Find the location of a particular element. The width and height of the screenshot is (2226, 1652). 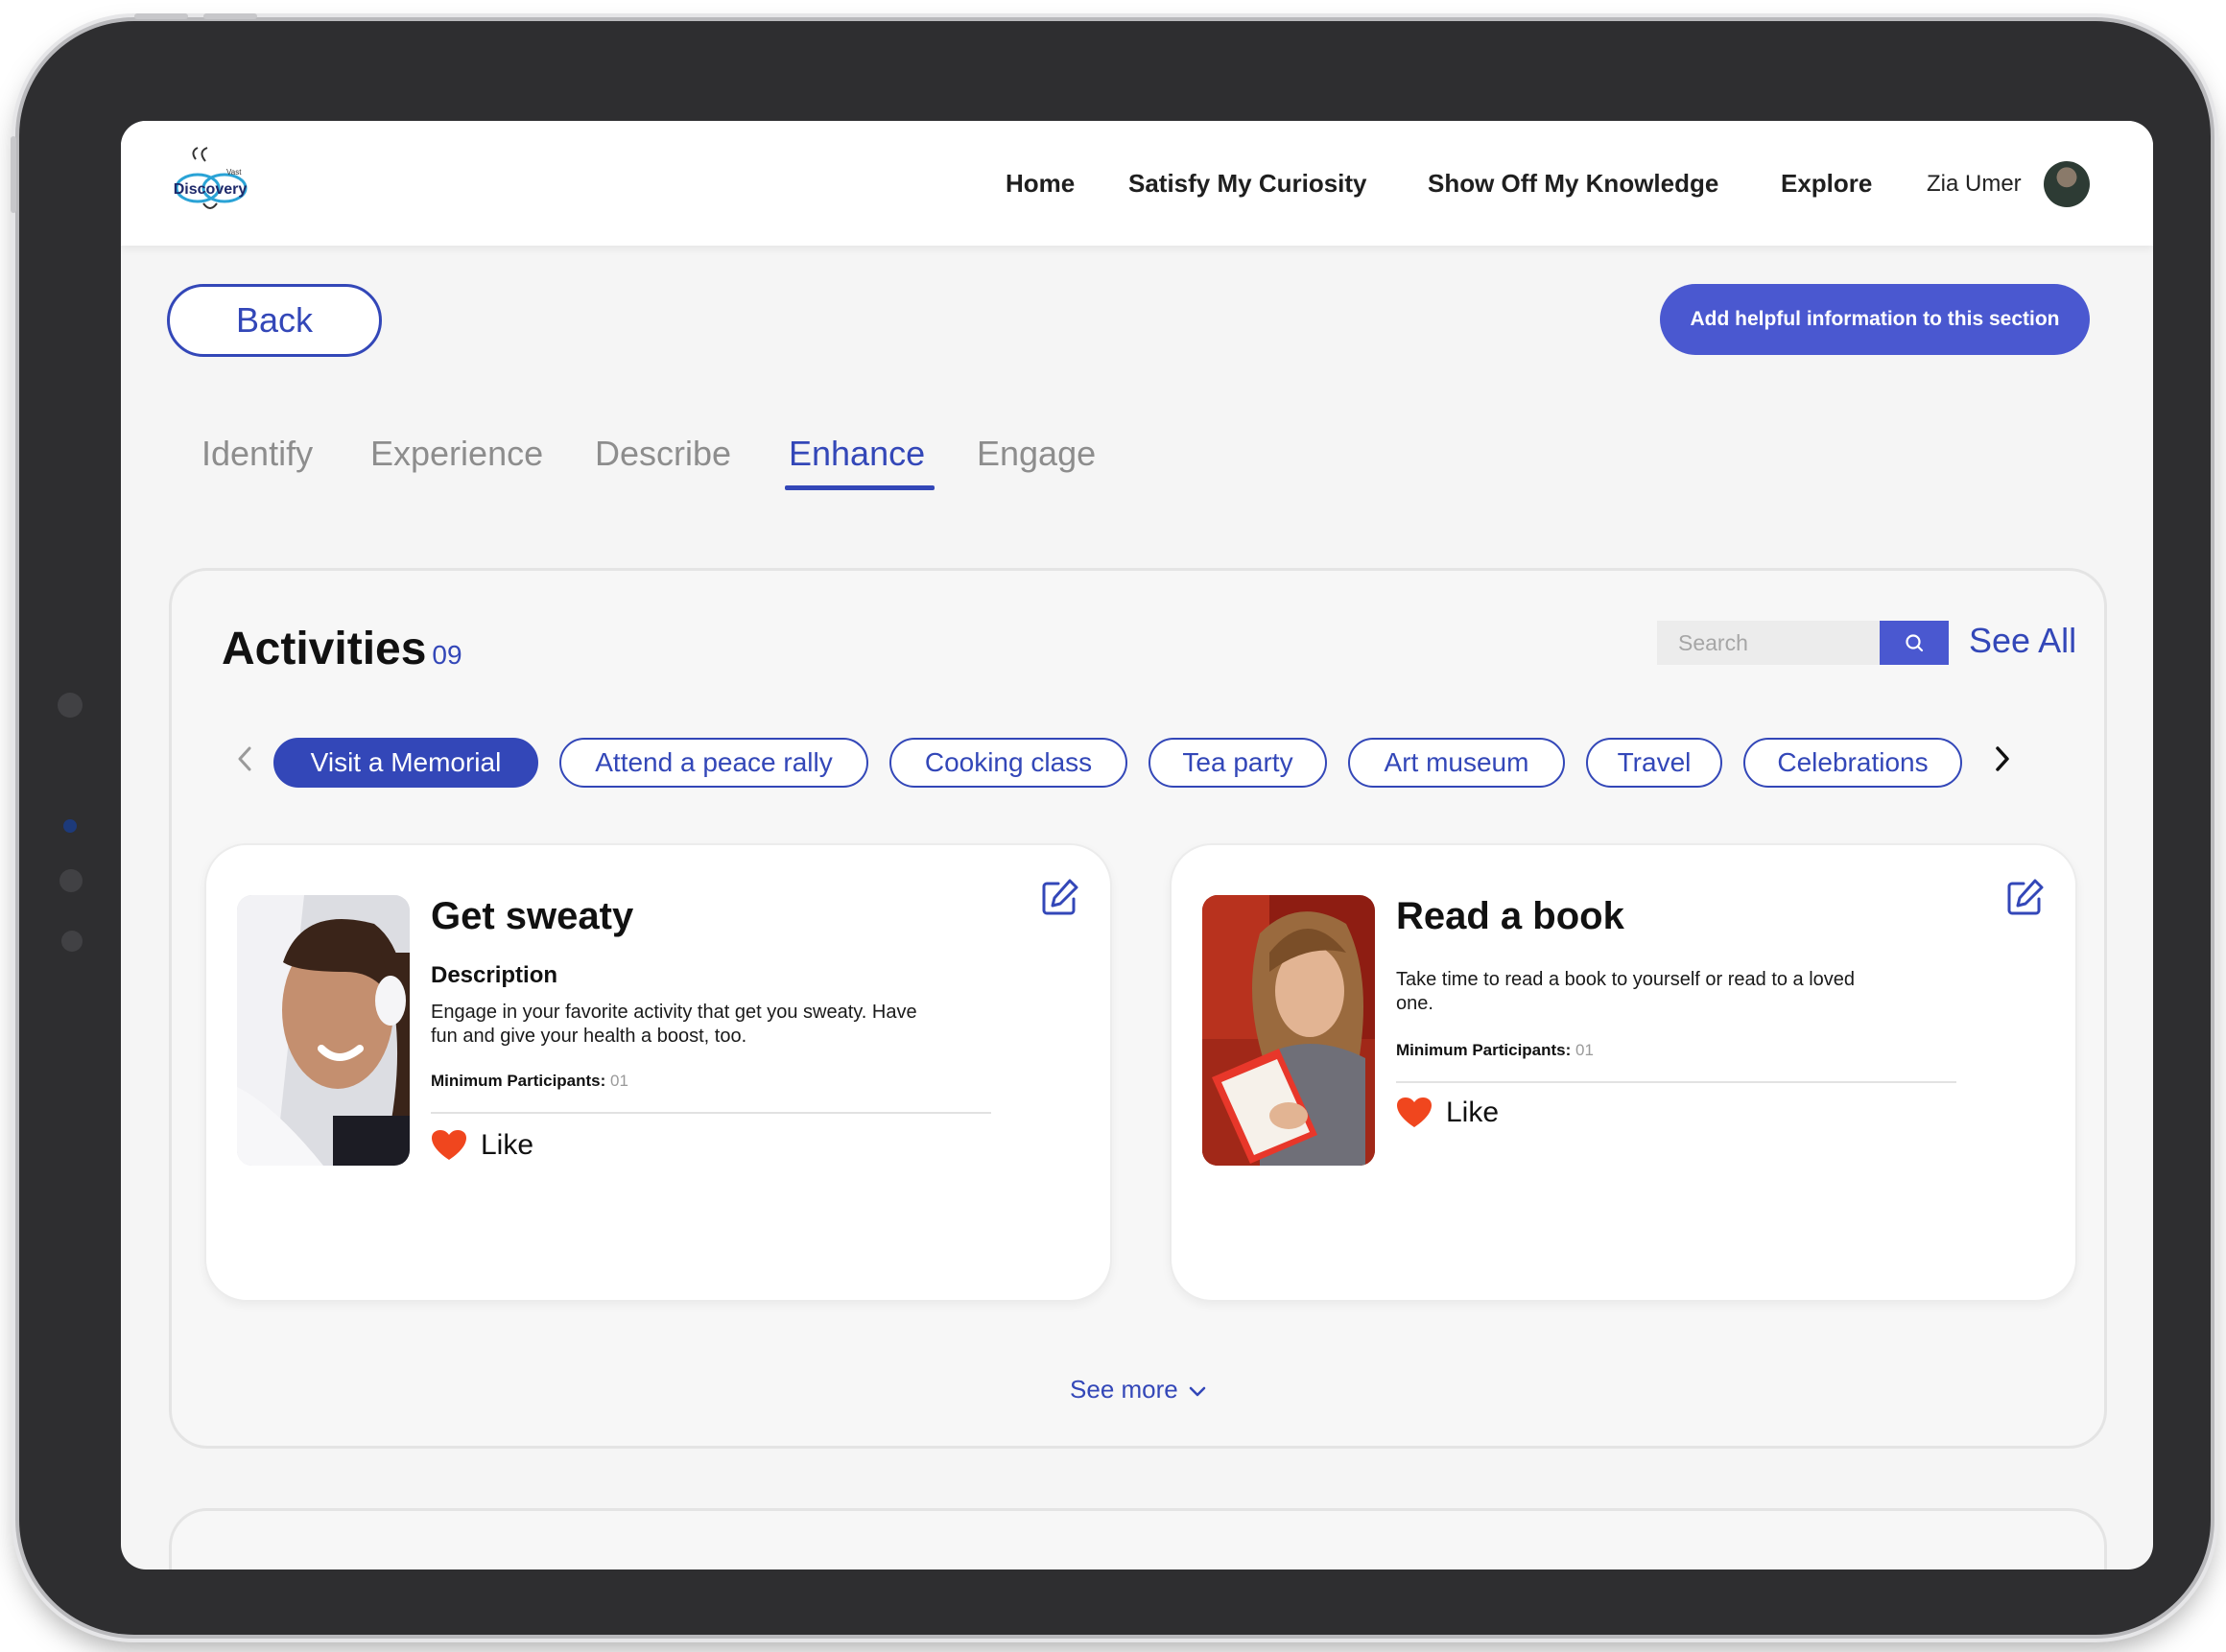

back-button: Back is located at coordinates (274, 321).